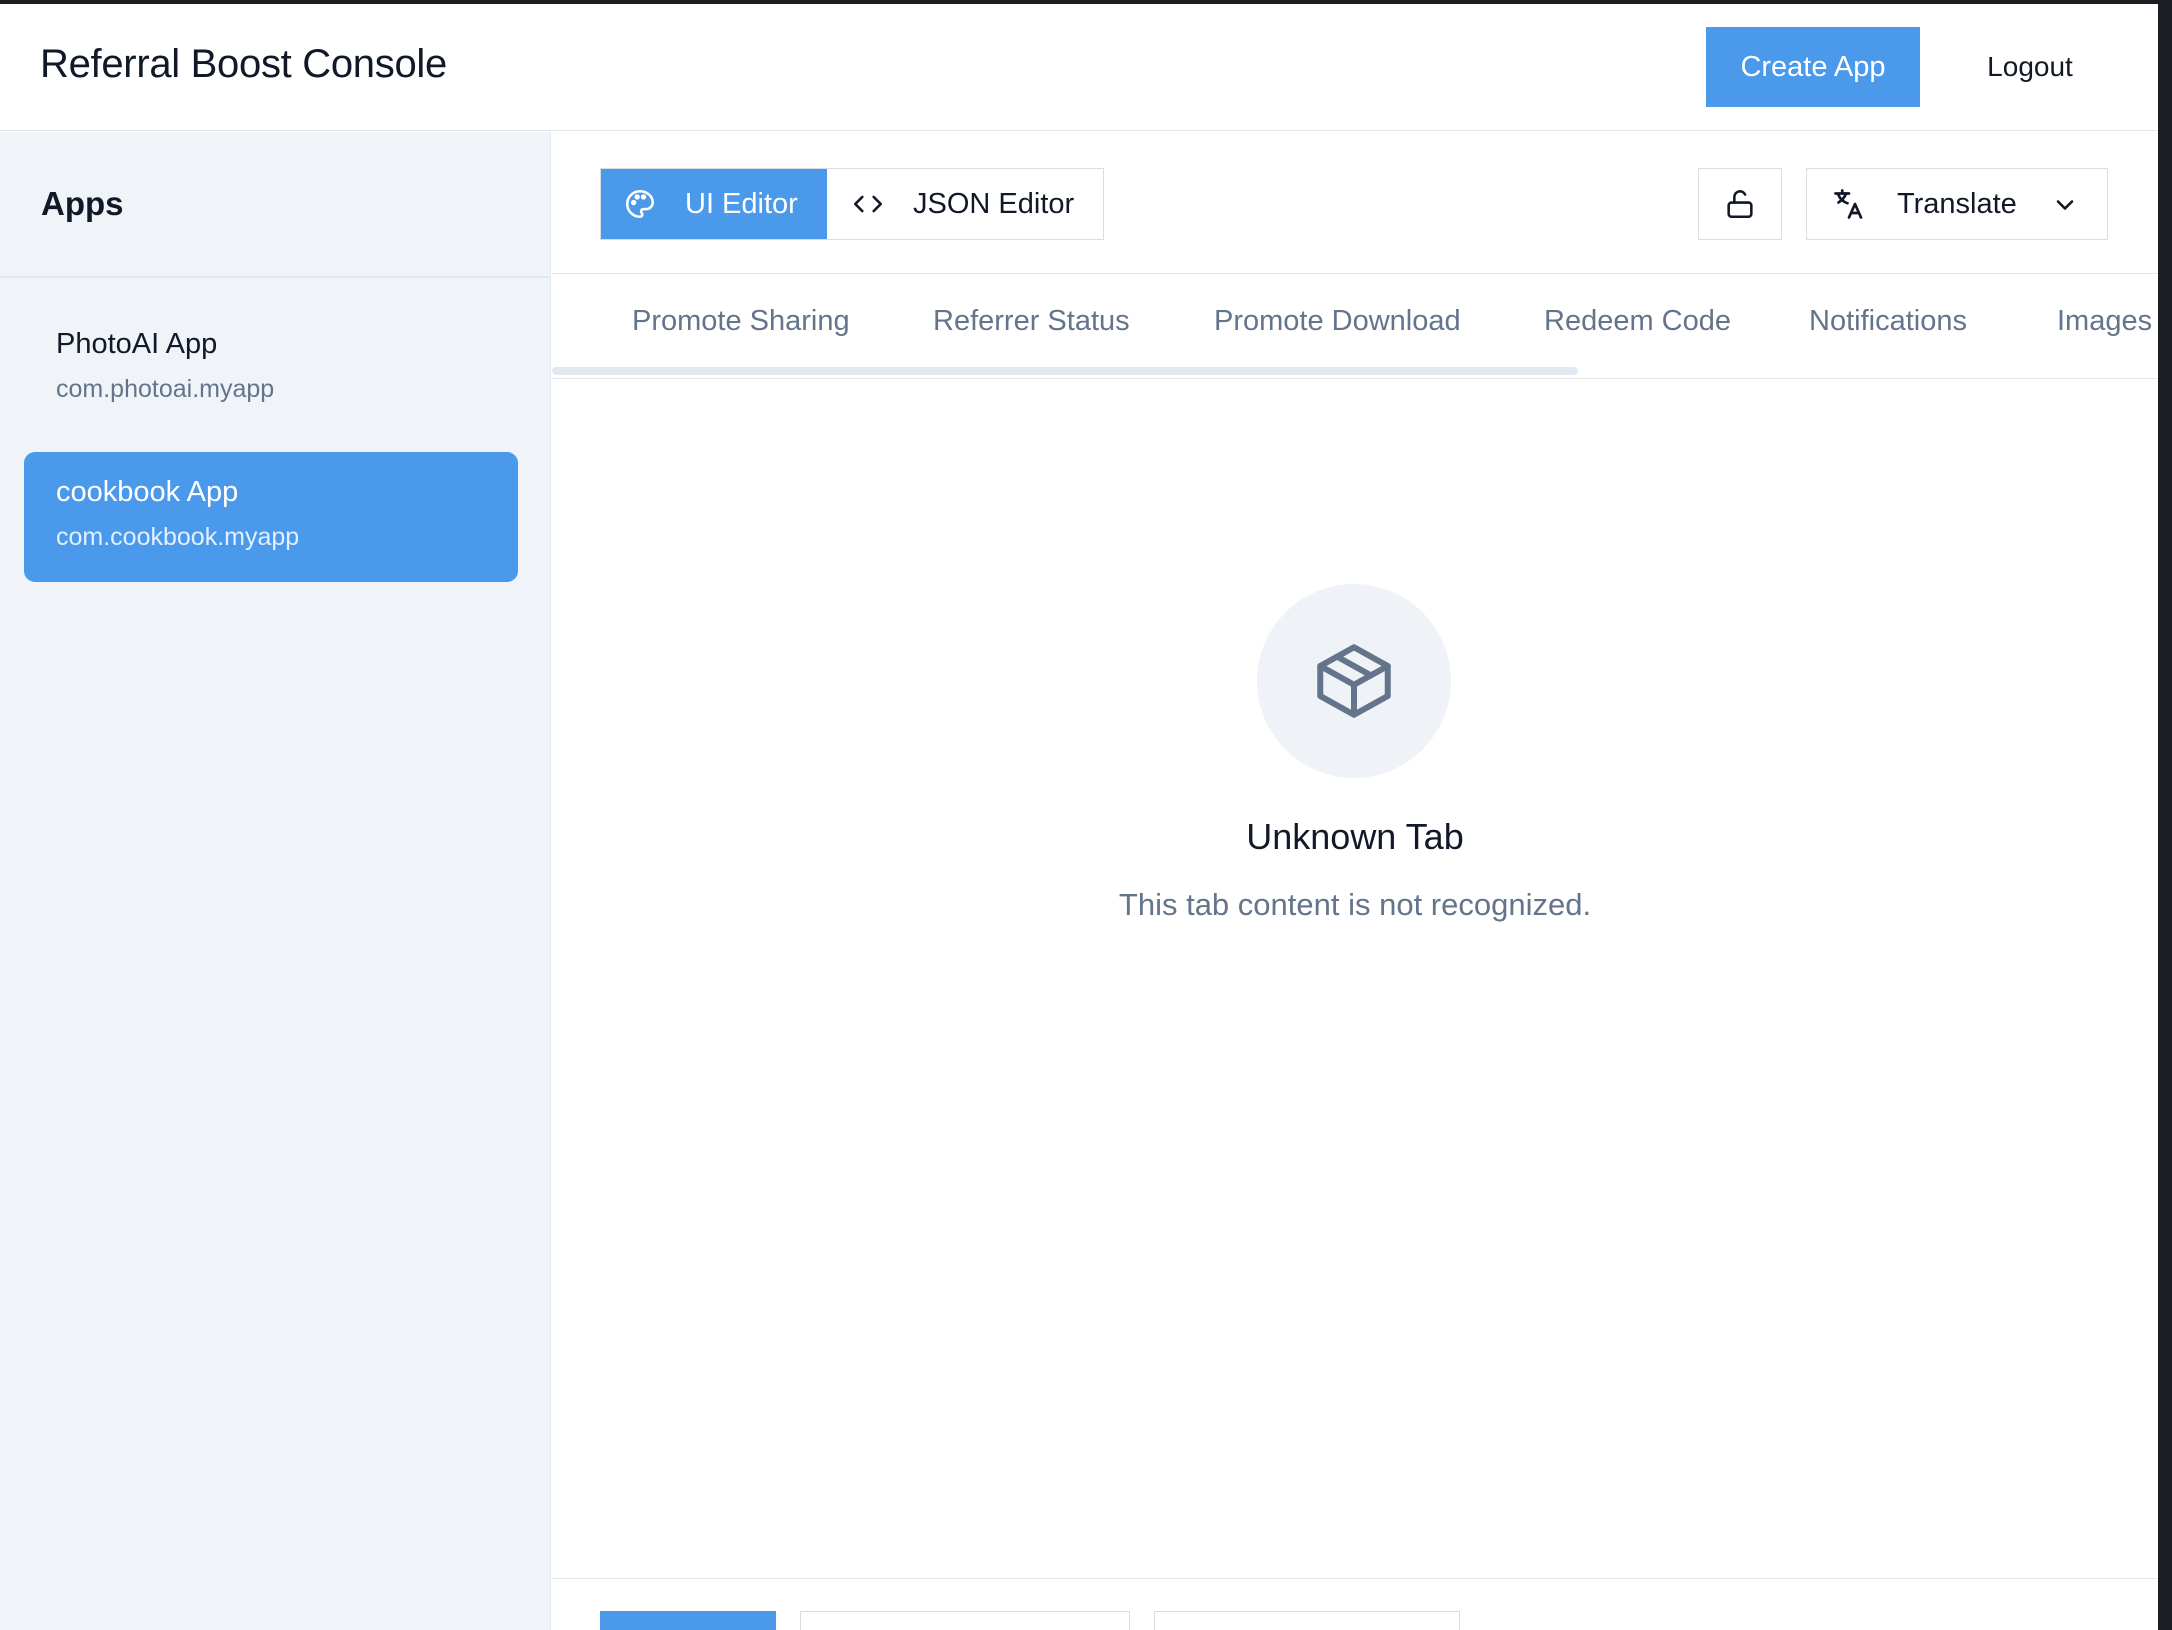 This screenshot has height=1630, width=2172. What do you see at coordinates (165, 389) in the screenshot?
I see `app-bundle-id: com.photoai.myapp` at bounding box center [165, 389].